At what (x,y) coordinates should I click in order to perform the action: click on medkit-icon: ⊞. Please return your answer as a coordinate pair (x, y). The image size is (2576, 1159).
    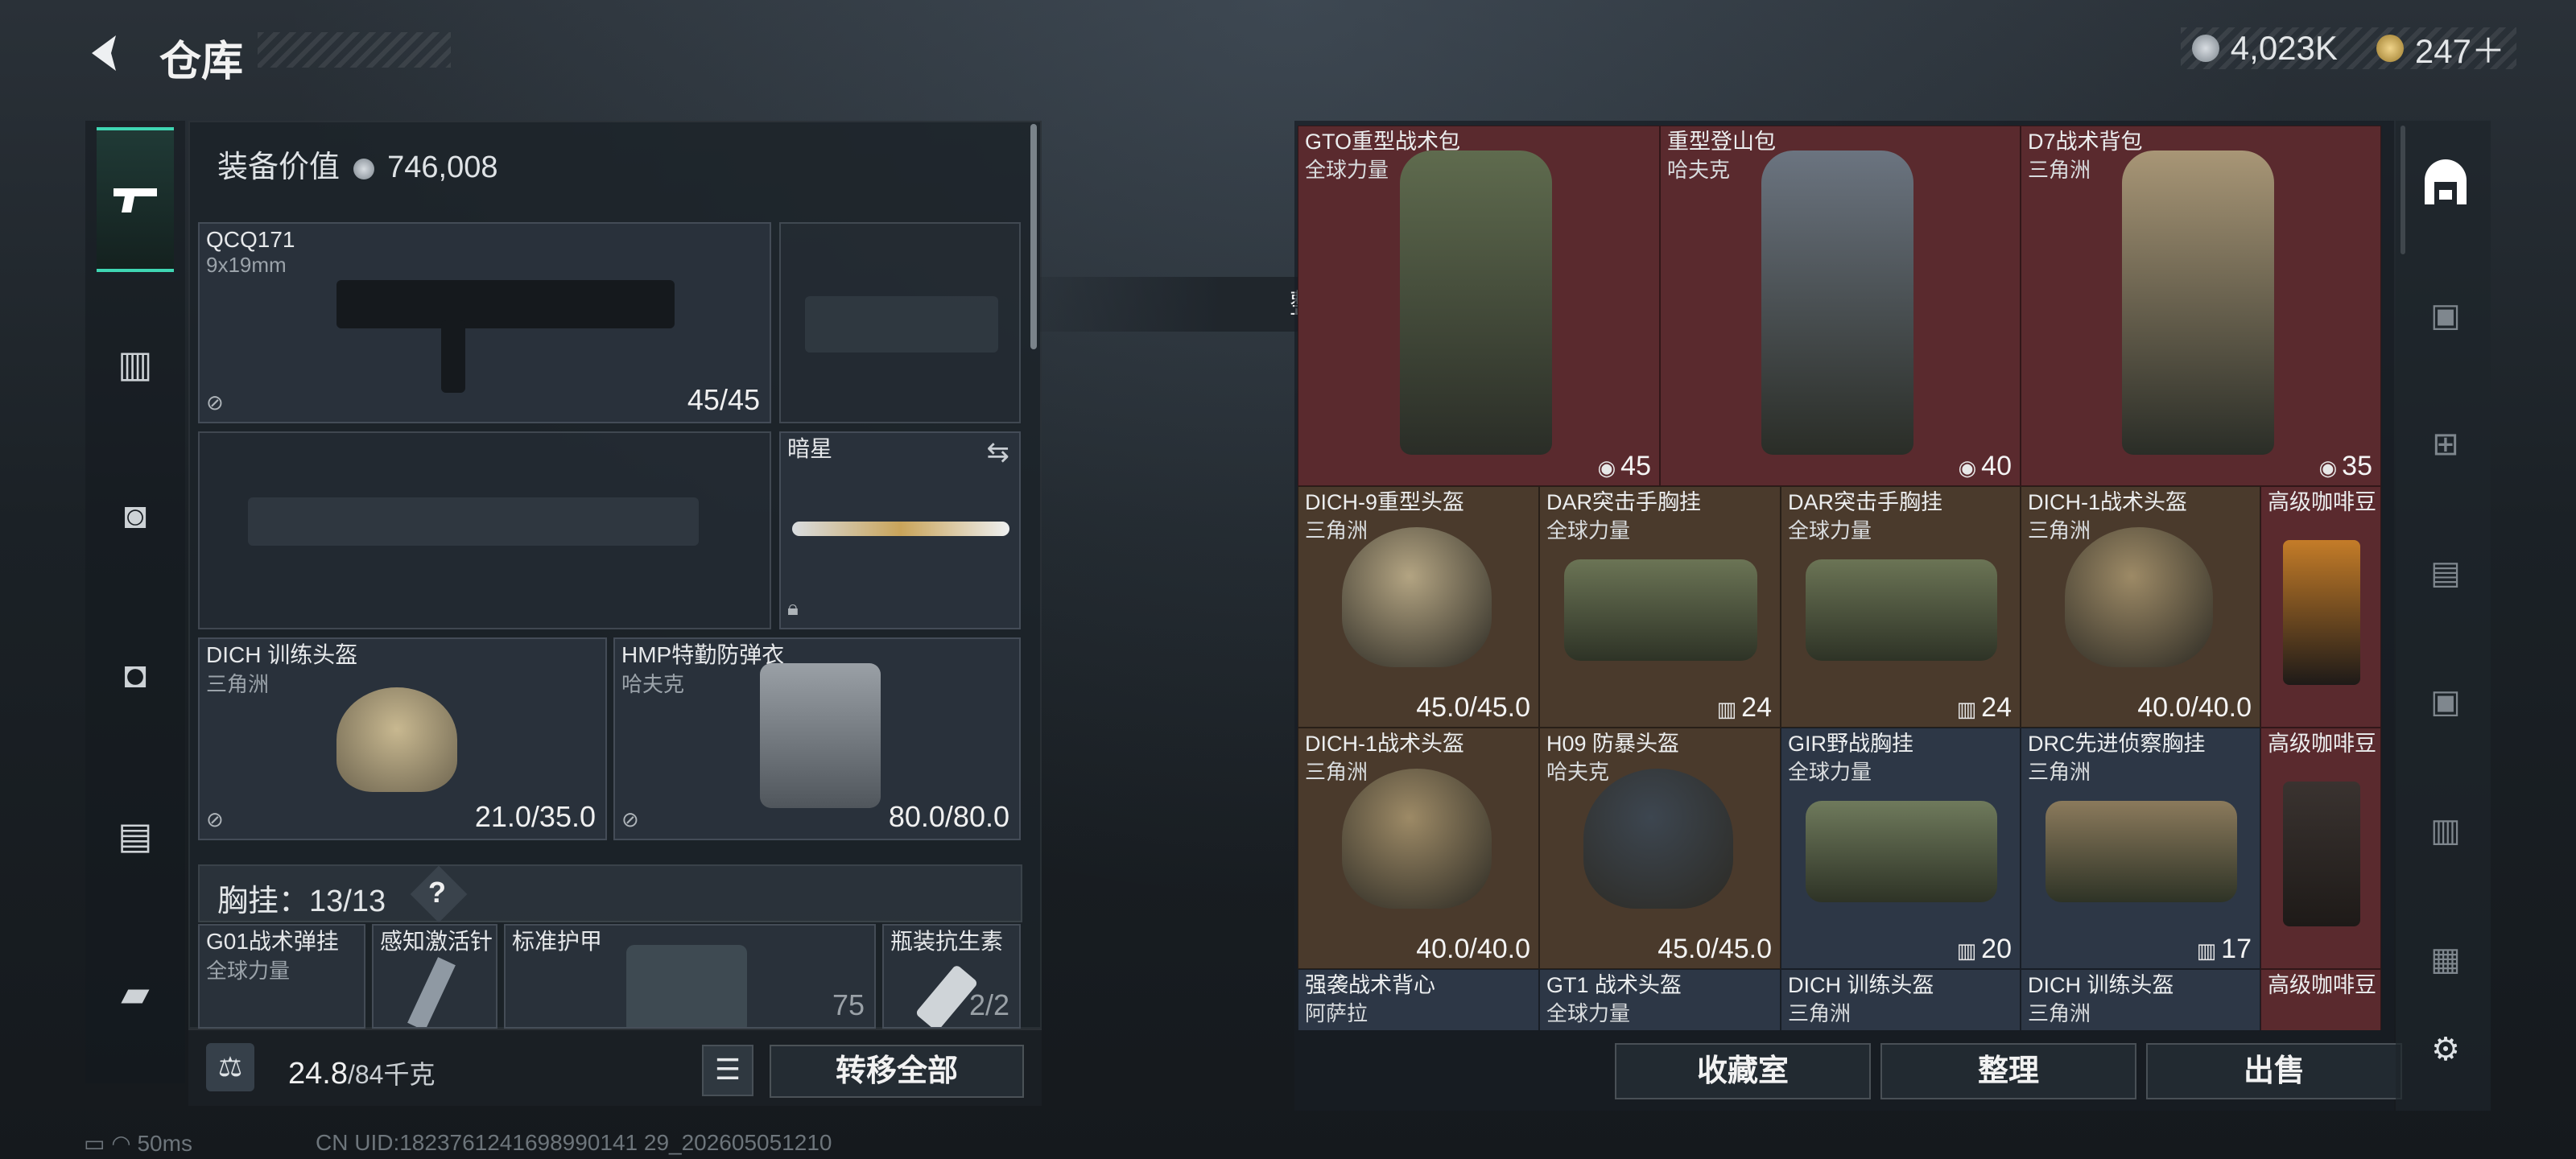
    Looking at the image, I should click on (2445, 444).